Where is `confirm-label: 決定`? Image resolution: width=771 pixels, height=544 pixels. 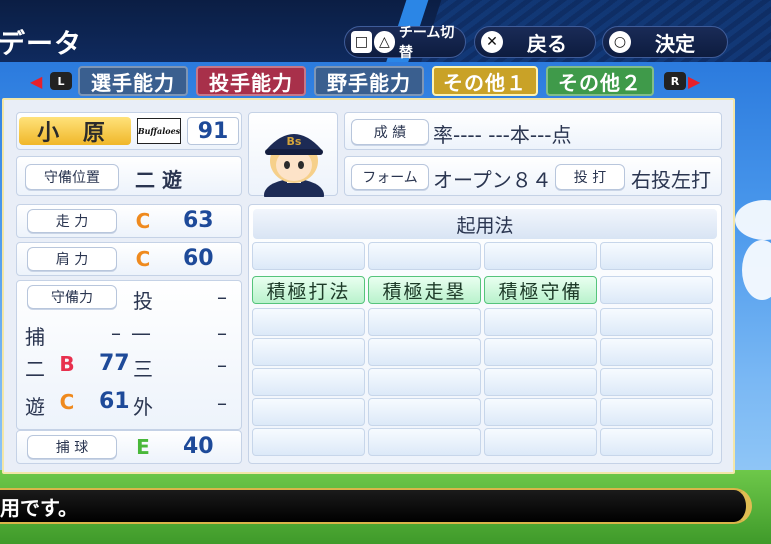
confirm-label: 決定 is located at coordinates (675, 43).